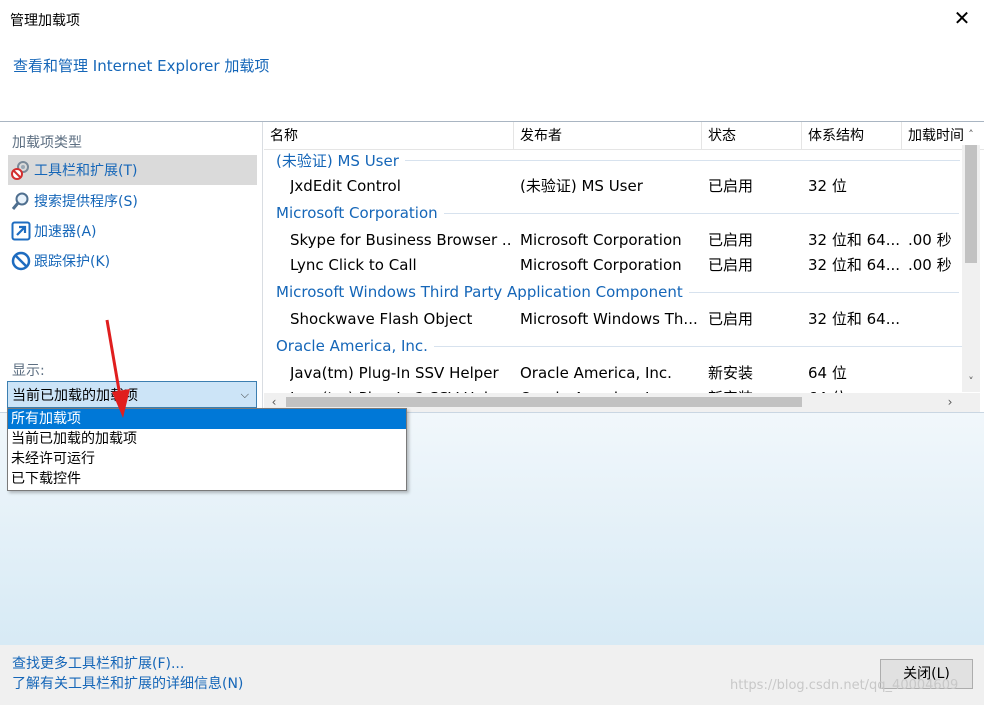 This screenshot has height=705, width=984. Describe the element at coordinates (492, 20) in the screenshot. I see `title-bar: 管理加载项 ✕` at that location.